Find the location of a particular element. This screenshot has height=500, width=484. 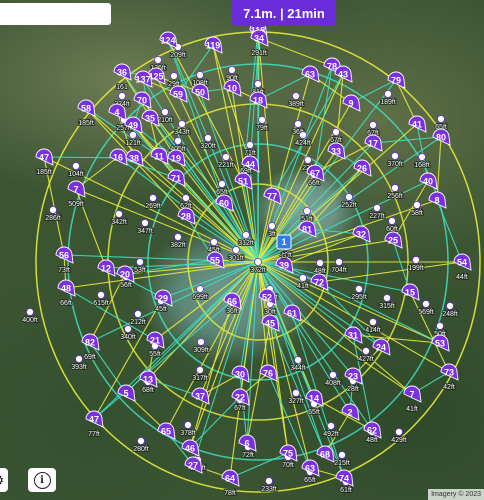

waypoint-marker: 82 69ft is located at coordinates (90, 347).